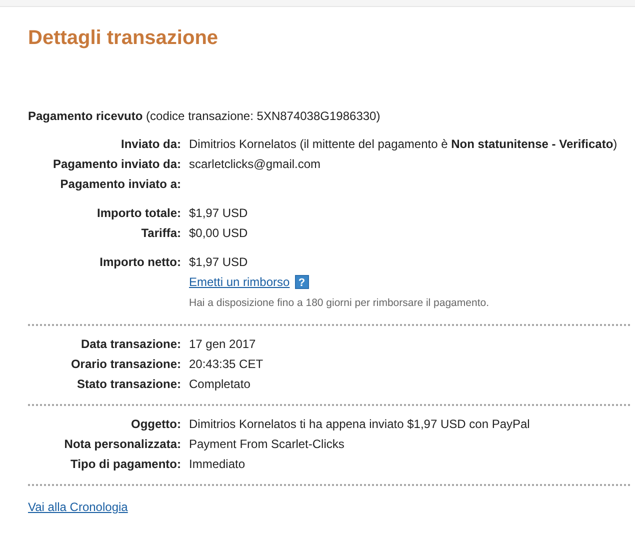  Describe the element at coordinates (155, 424) in the screenshot. I see `field-label: Oggetto:` at that location.